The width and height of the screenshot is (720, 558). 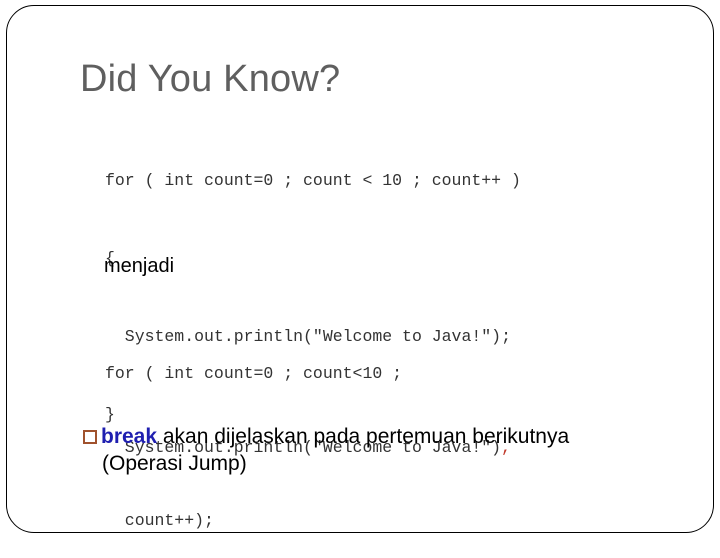 I want to click on hollow-square-bullet-icon, so click(x=90, y=437).